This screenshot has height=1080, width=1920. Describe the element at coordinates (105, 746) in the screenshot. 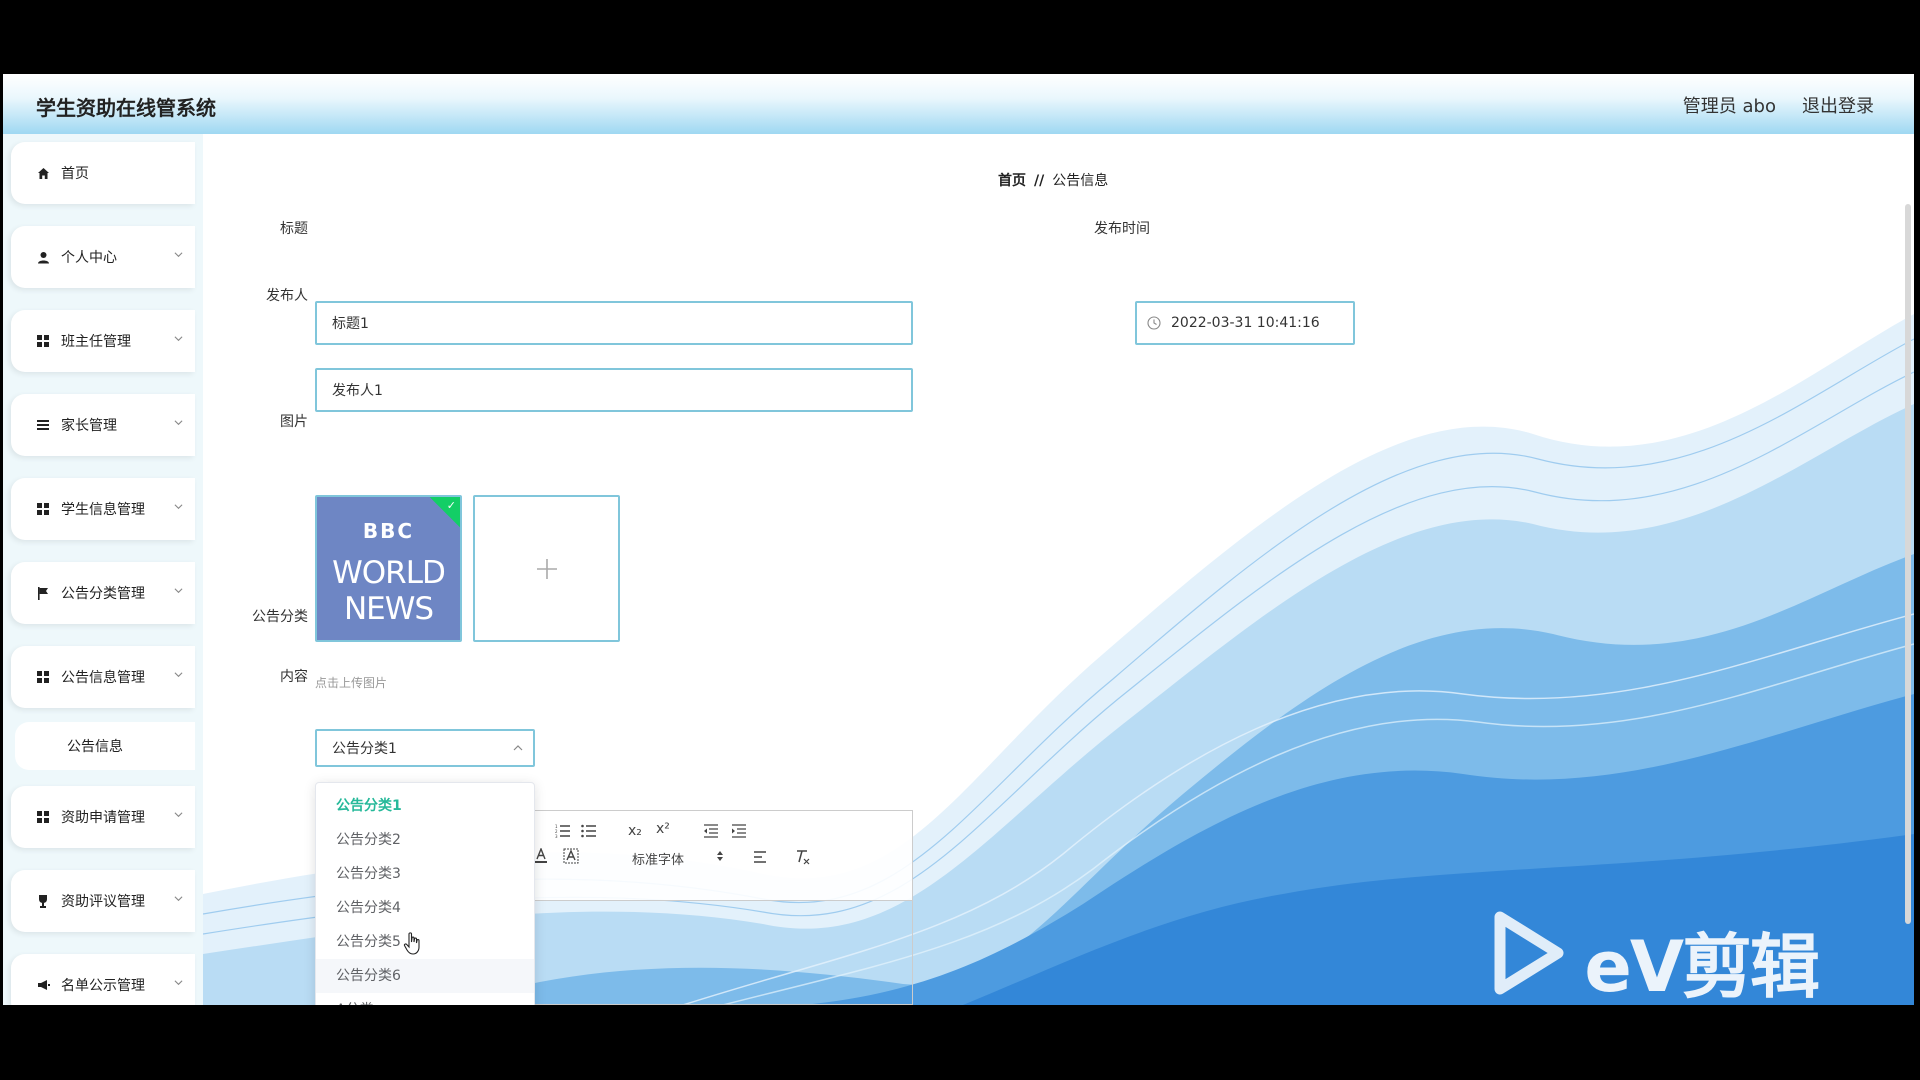

I see `sidebar-subitem-notice-info: 公告信息` at that location.